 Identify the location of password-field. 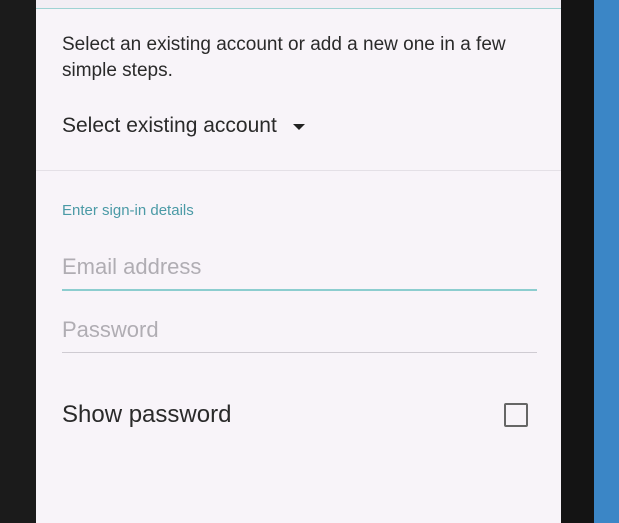
(299, 330).